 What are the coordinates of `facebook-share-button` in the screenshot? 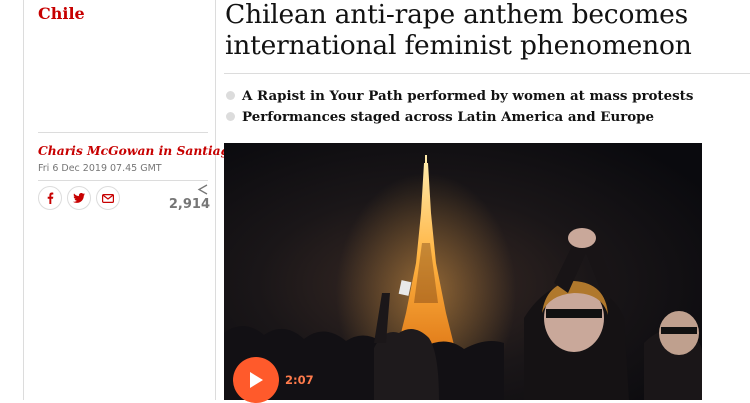 It's located at (50, 198).